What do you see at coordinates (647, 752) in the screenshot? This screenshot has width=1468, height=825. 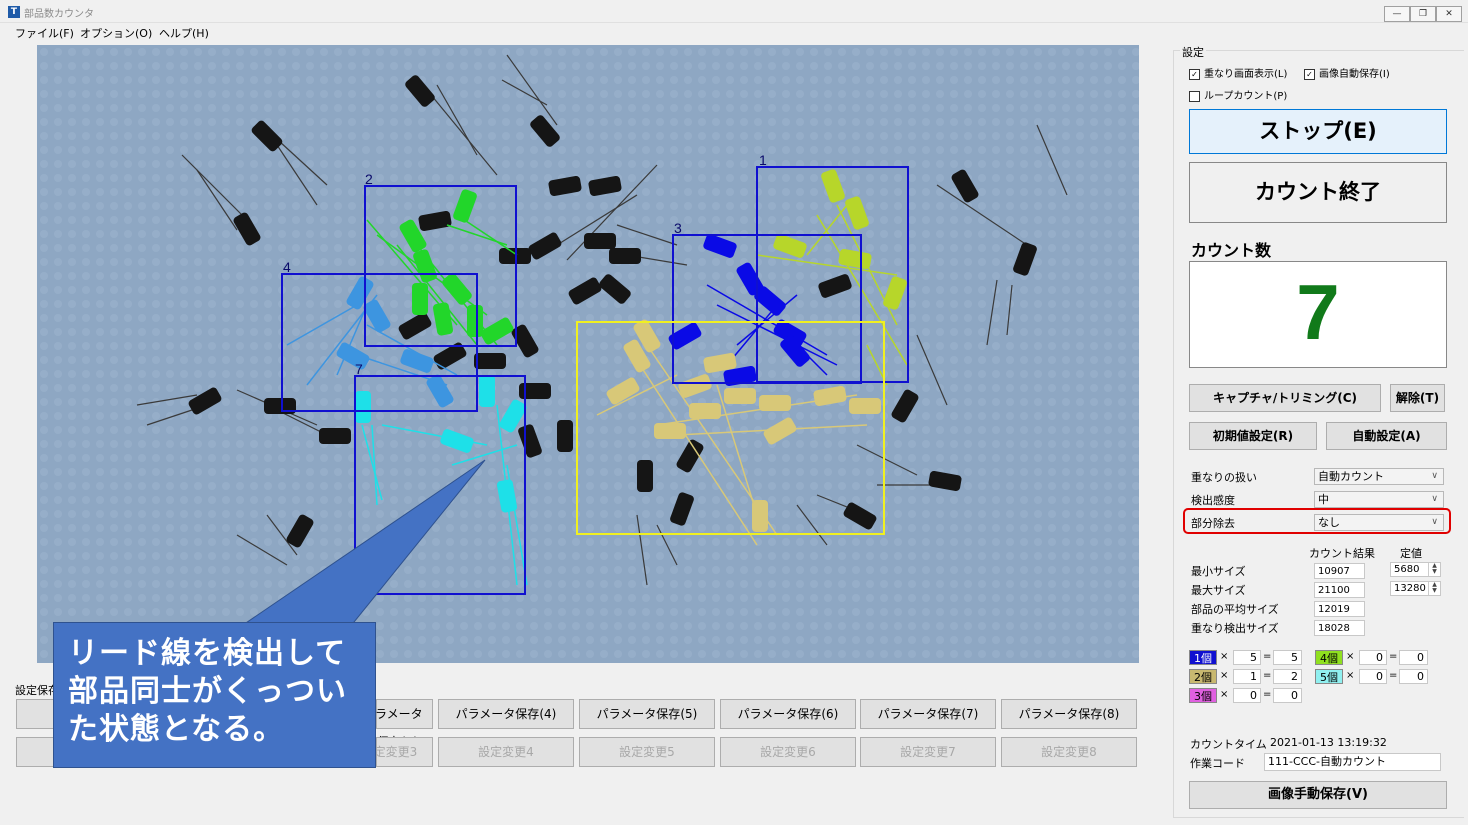 I see `setting-change-button-5: 設定変更5` at bounding box center [647, 752].